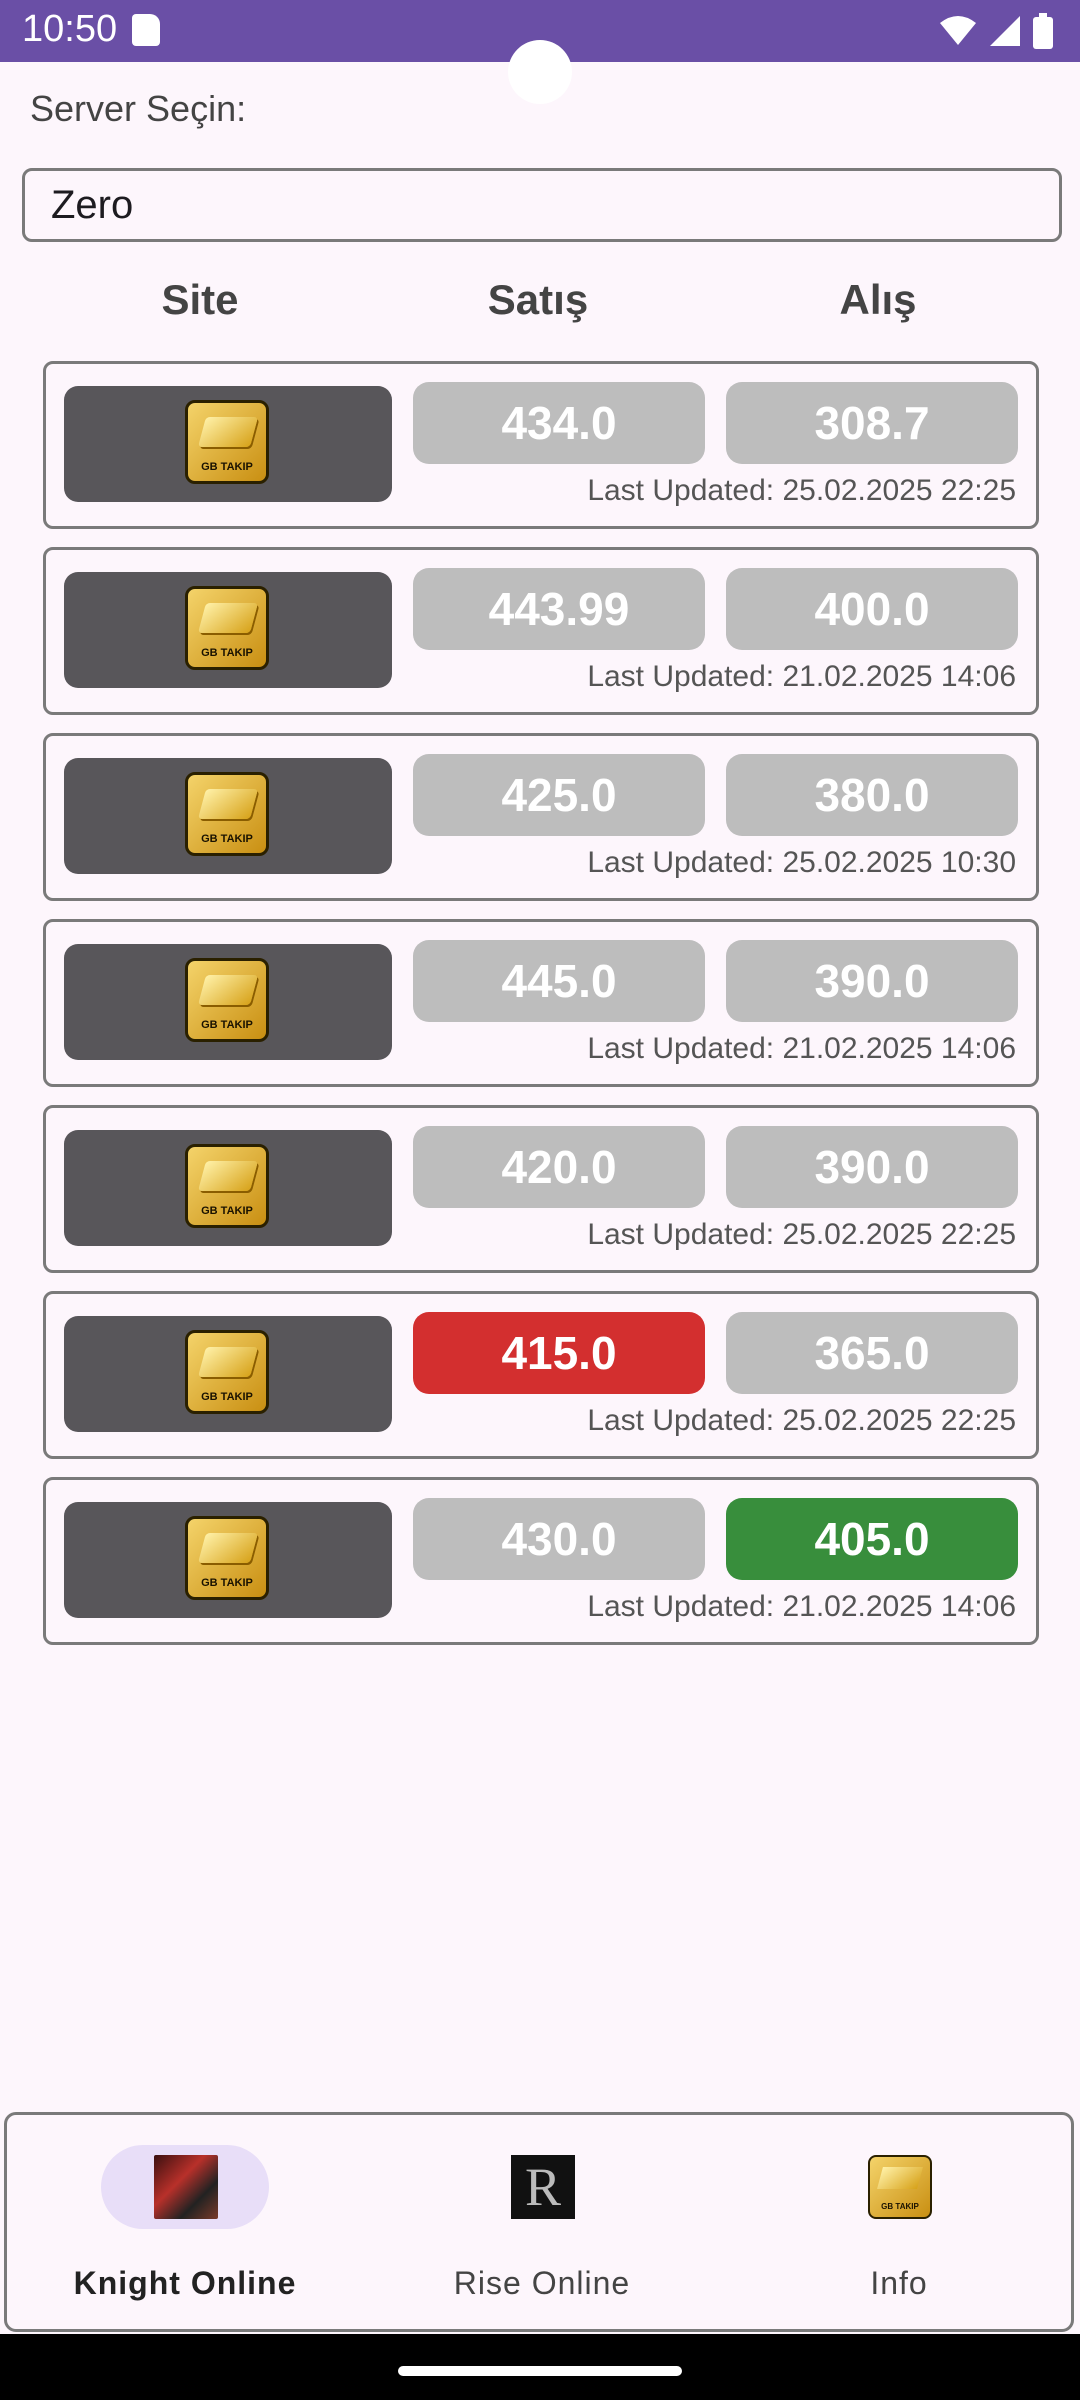  I want to click on sell-price-best: 415.0, so click(559, 1353).